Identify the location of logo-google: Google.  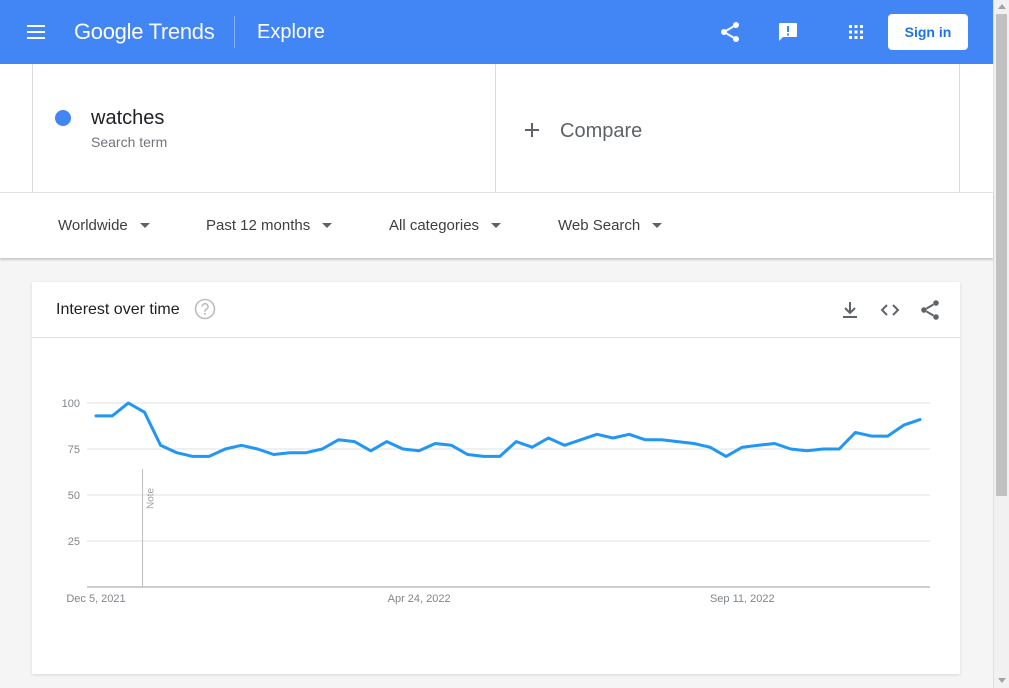
(109, 31).